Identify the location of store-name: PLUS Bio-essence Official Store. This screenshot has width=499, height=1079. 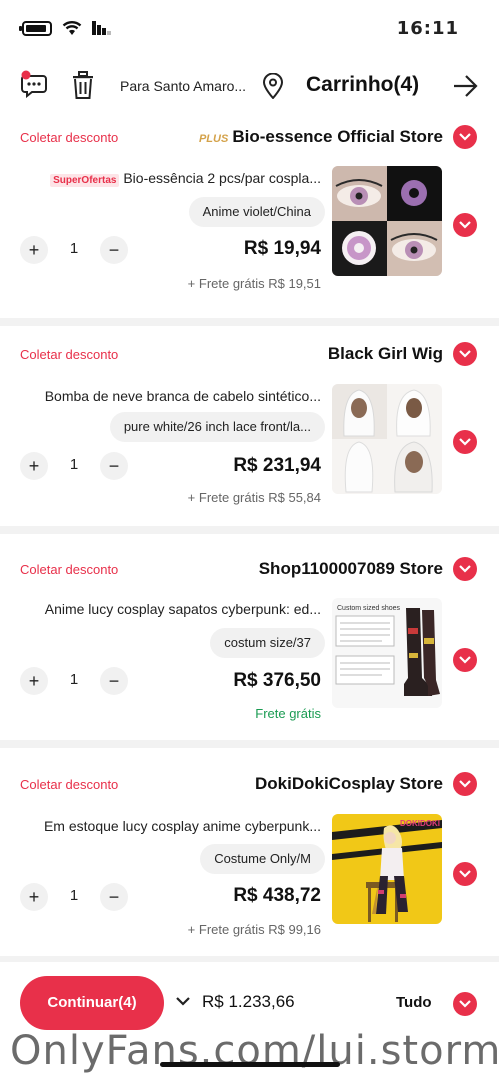
(321, 137).